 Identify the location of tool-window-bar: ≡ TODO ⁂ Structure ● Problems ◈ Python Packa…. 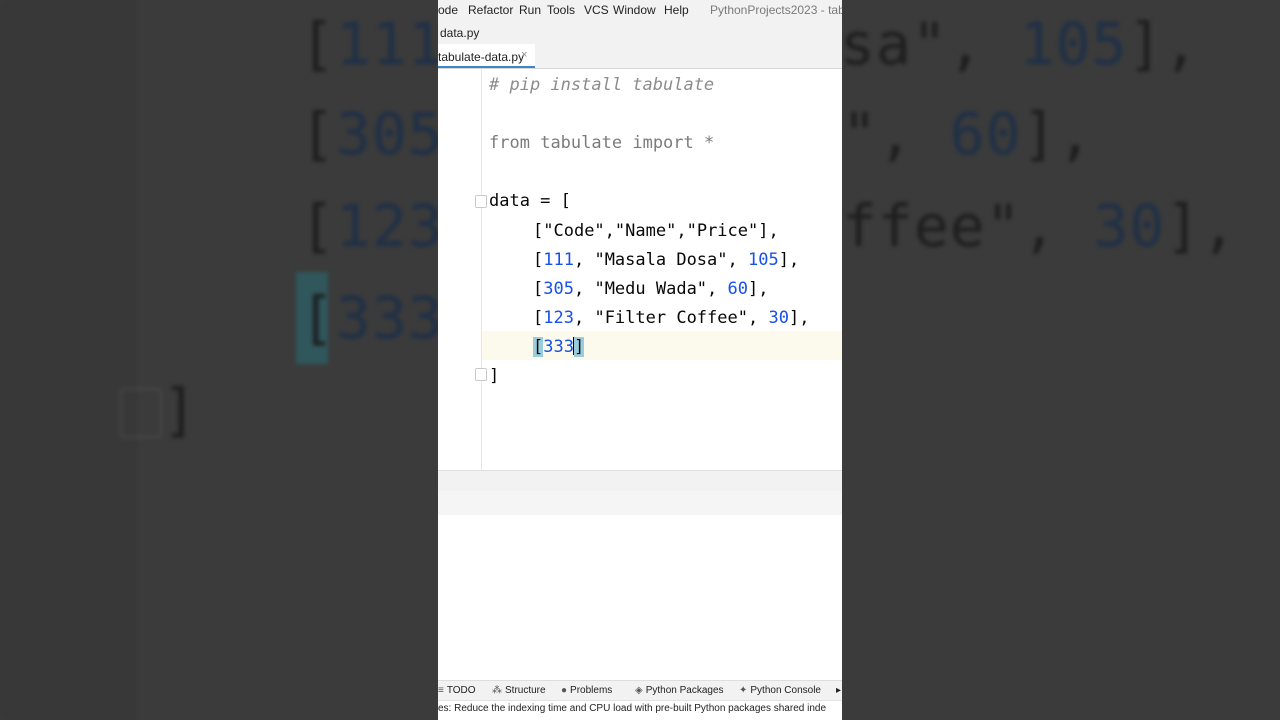
(640, 690).